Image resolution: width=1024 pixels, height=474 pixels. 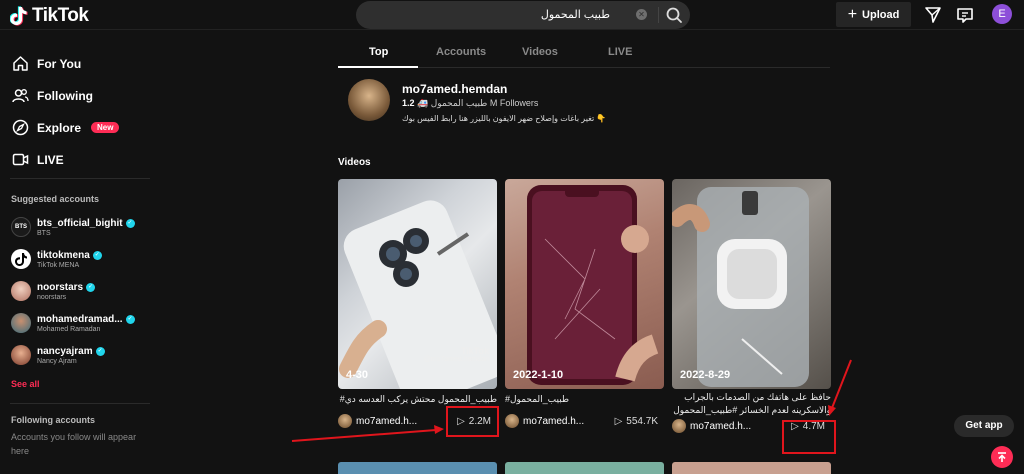 I want to click on plus-icon: +, so click(x=852, y=14).